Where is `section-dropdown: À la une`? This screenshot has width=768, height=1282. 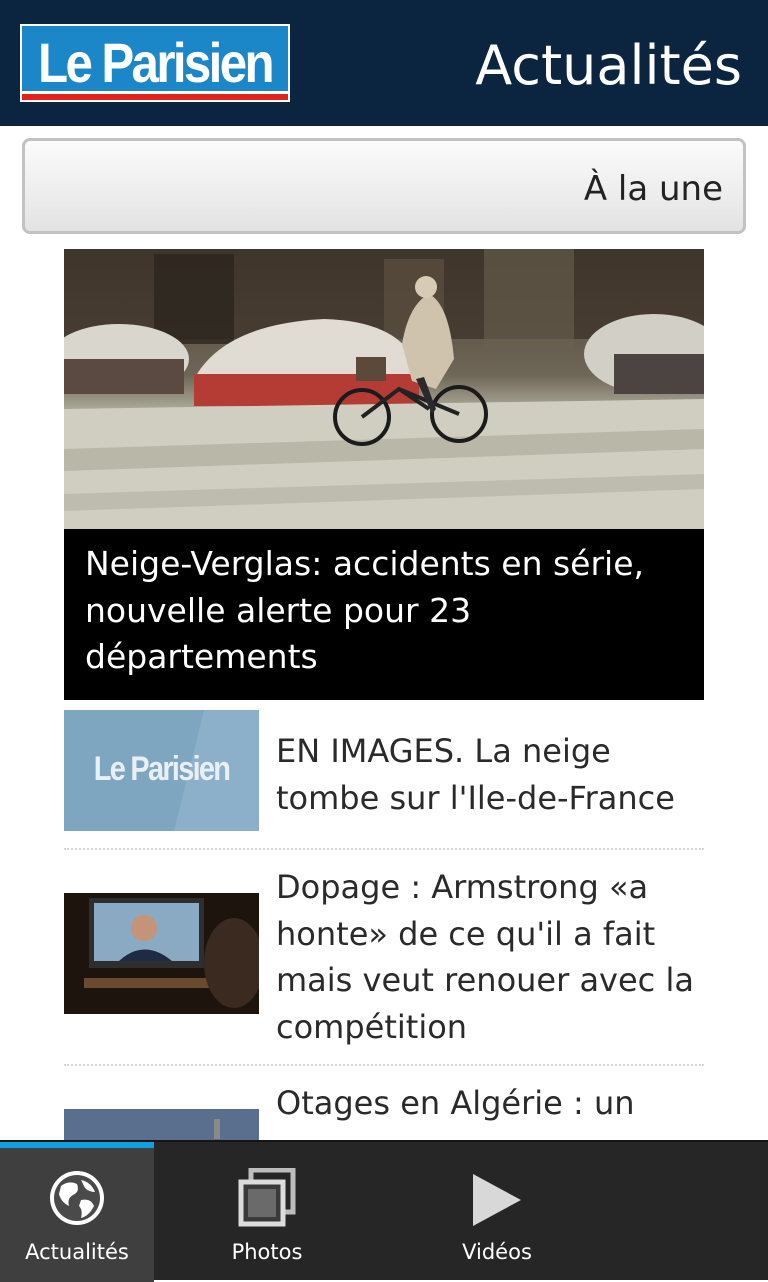
section-dropdown: À la une is located at coordinates (384, 186).